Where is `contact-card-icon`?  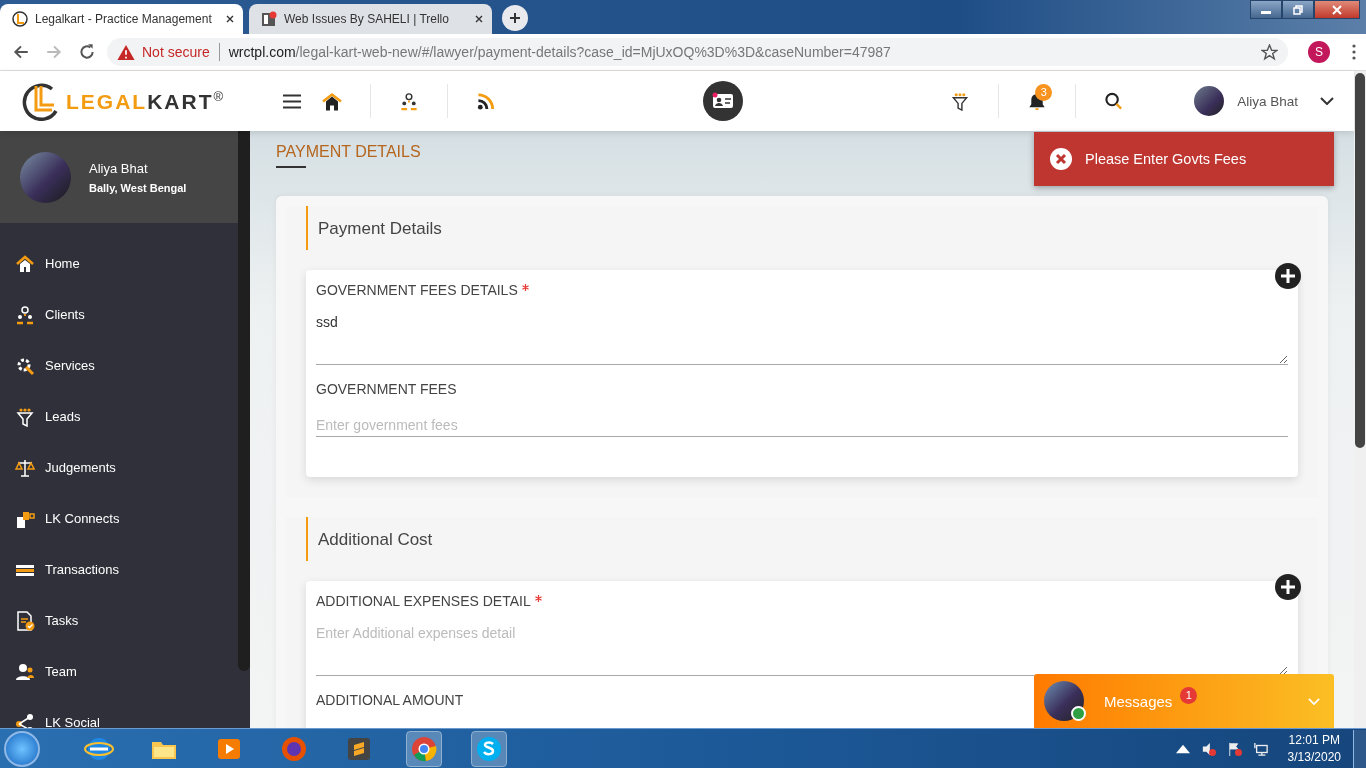 contact-card-icon is located at coordinates (723, 101).